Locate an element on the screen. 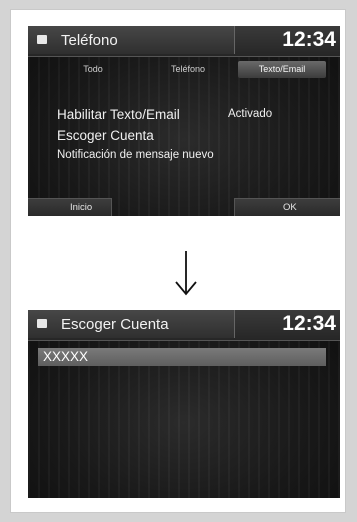 This screenshot has height=522, width=357. menu-item-escoger-cuenta: Escoger Cuenta is located at coordinates (105, 135).